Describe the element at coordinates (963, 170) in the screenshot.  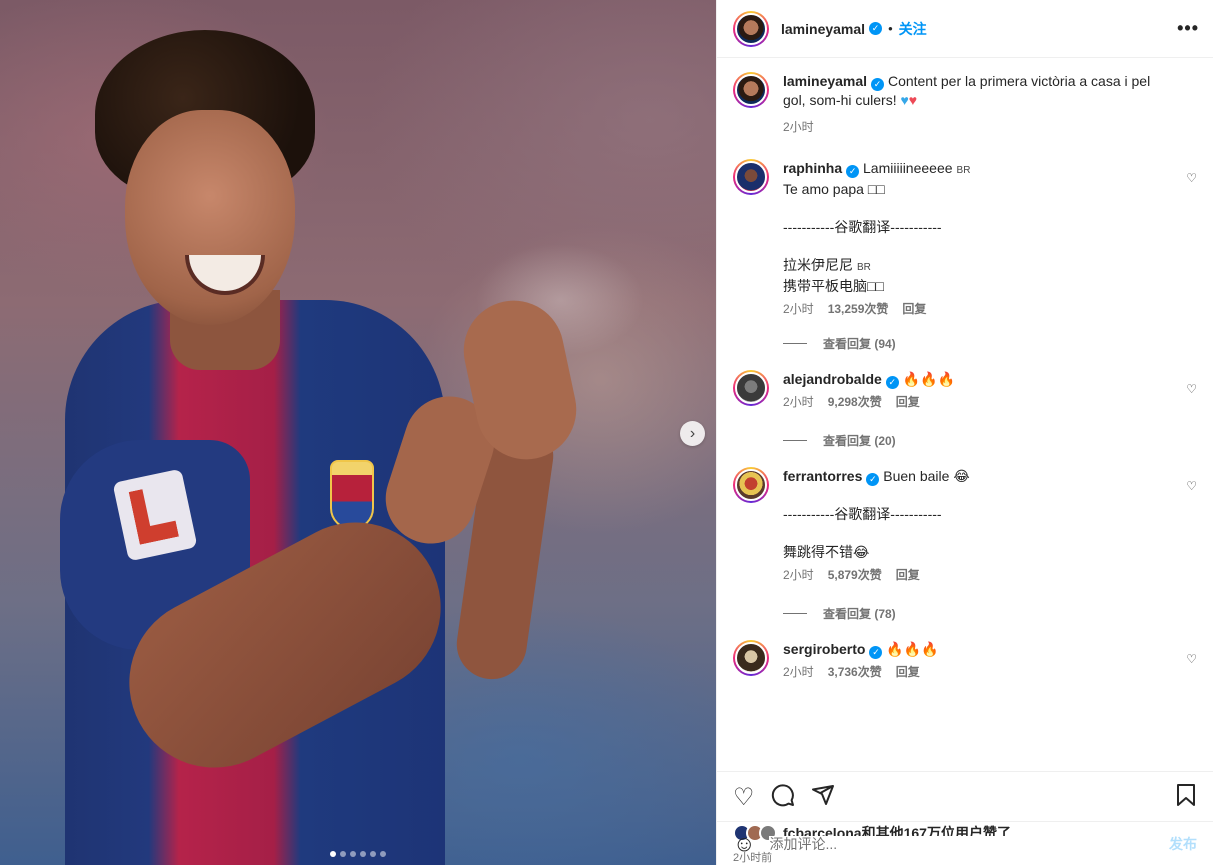
I see `comment-tag: BR` at that location.